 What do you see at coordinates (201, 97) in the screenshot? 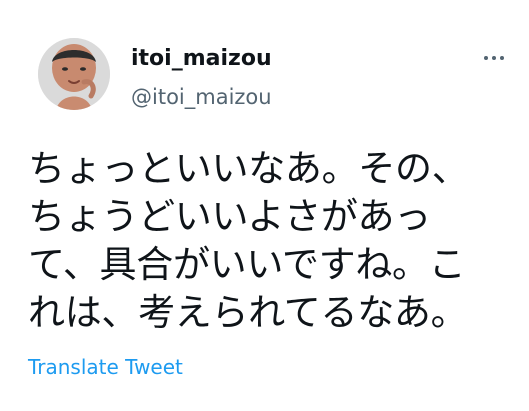
I see `account-handle: @itoi_maizou` at bounding box center [201, 97].